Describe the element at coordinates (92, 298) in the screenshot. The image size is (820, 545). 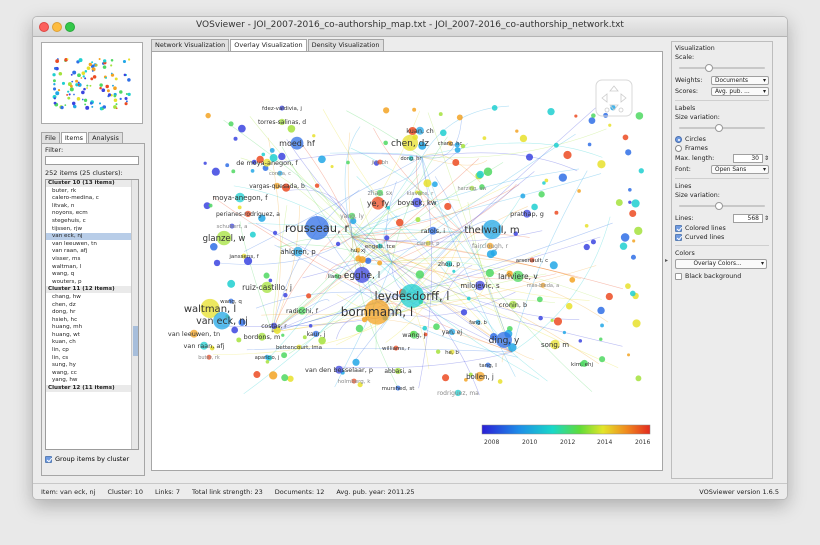
I see `list-item: chang, hw` at that location.